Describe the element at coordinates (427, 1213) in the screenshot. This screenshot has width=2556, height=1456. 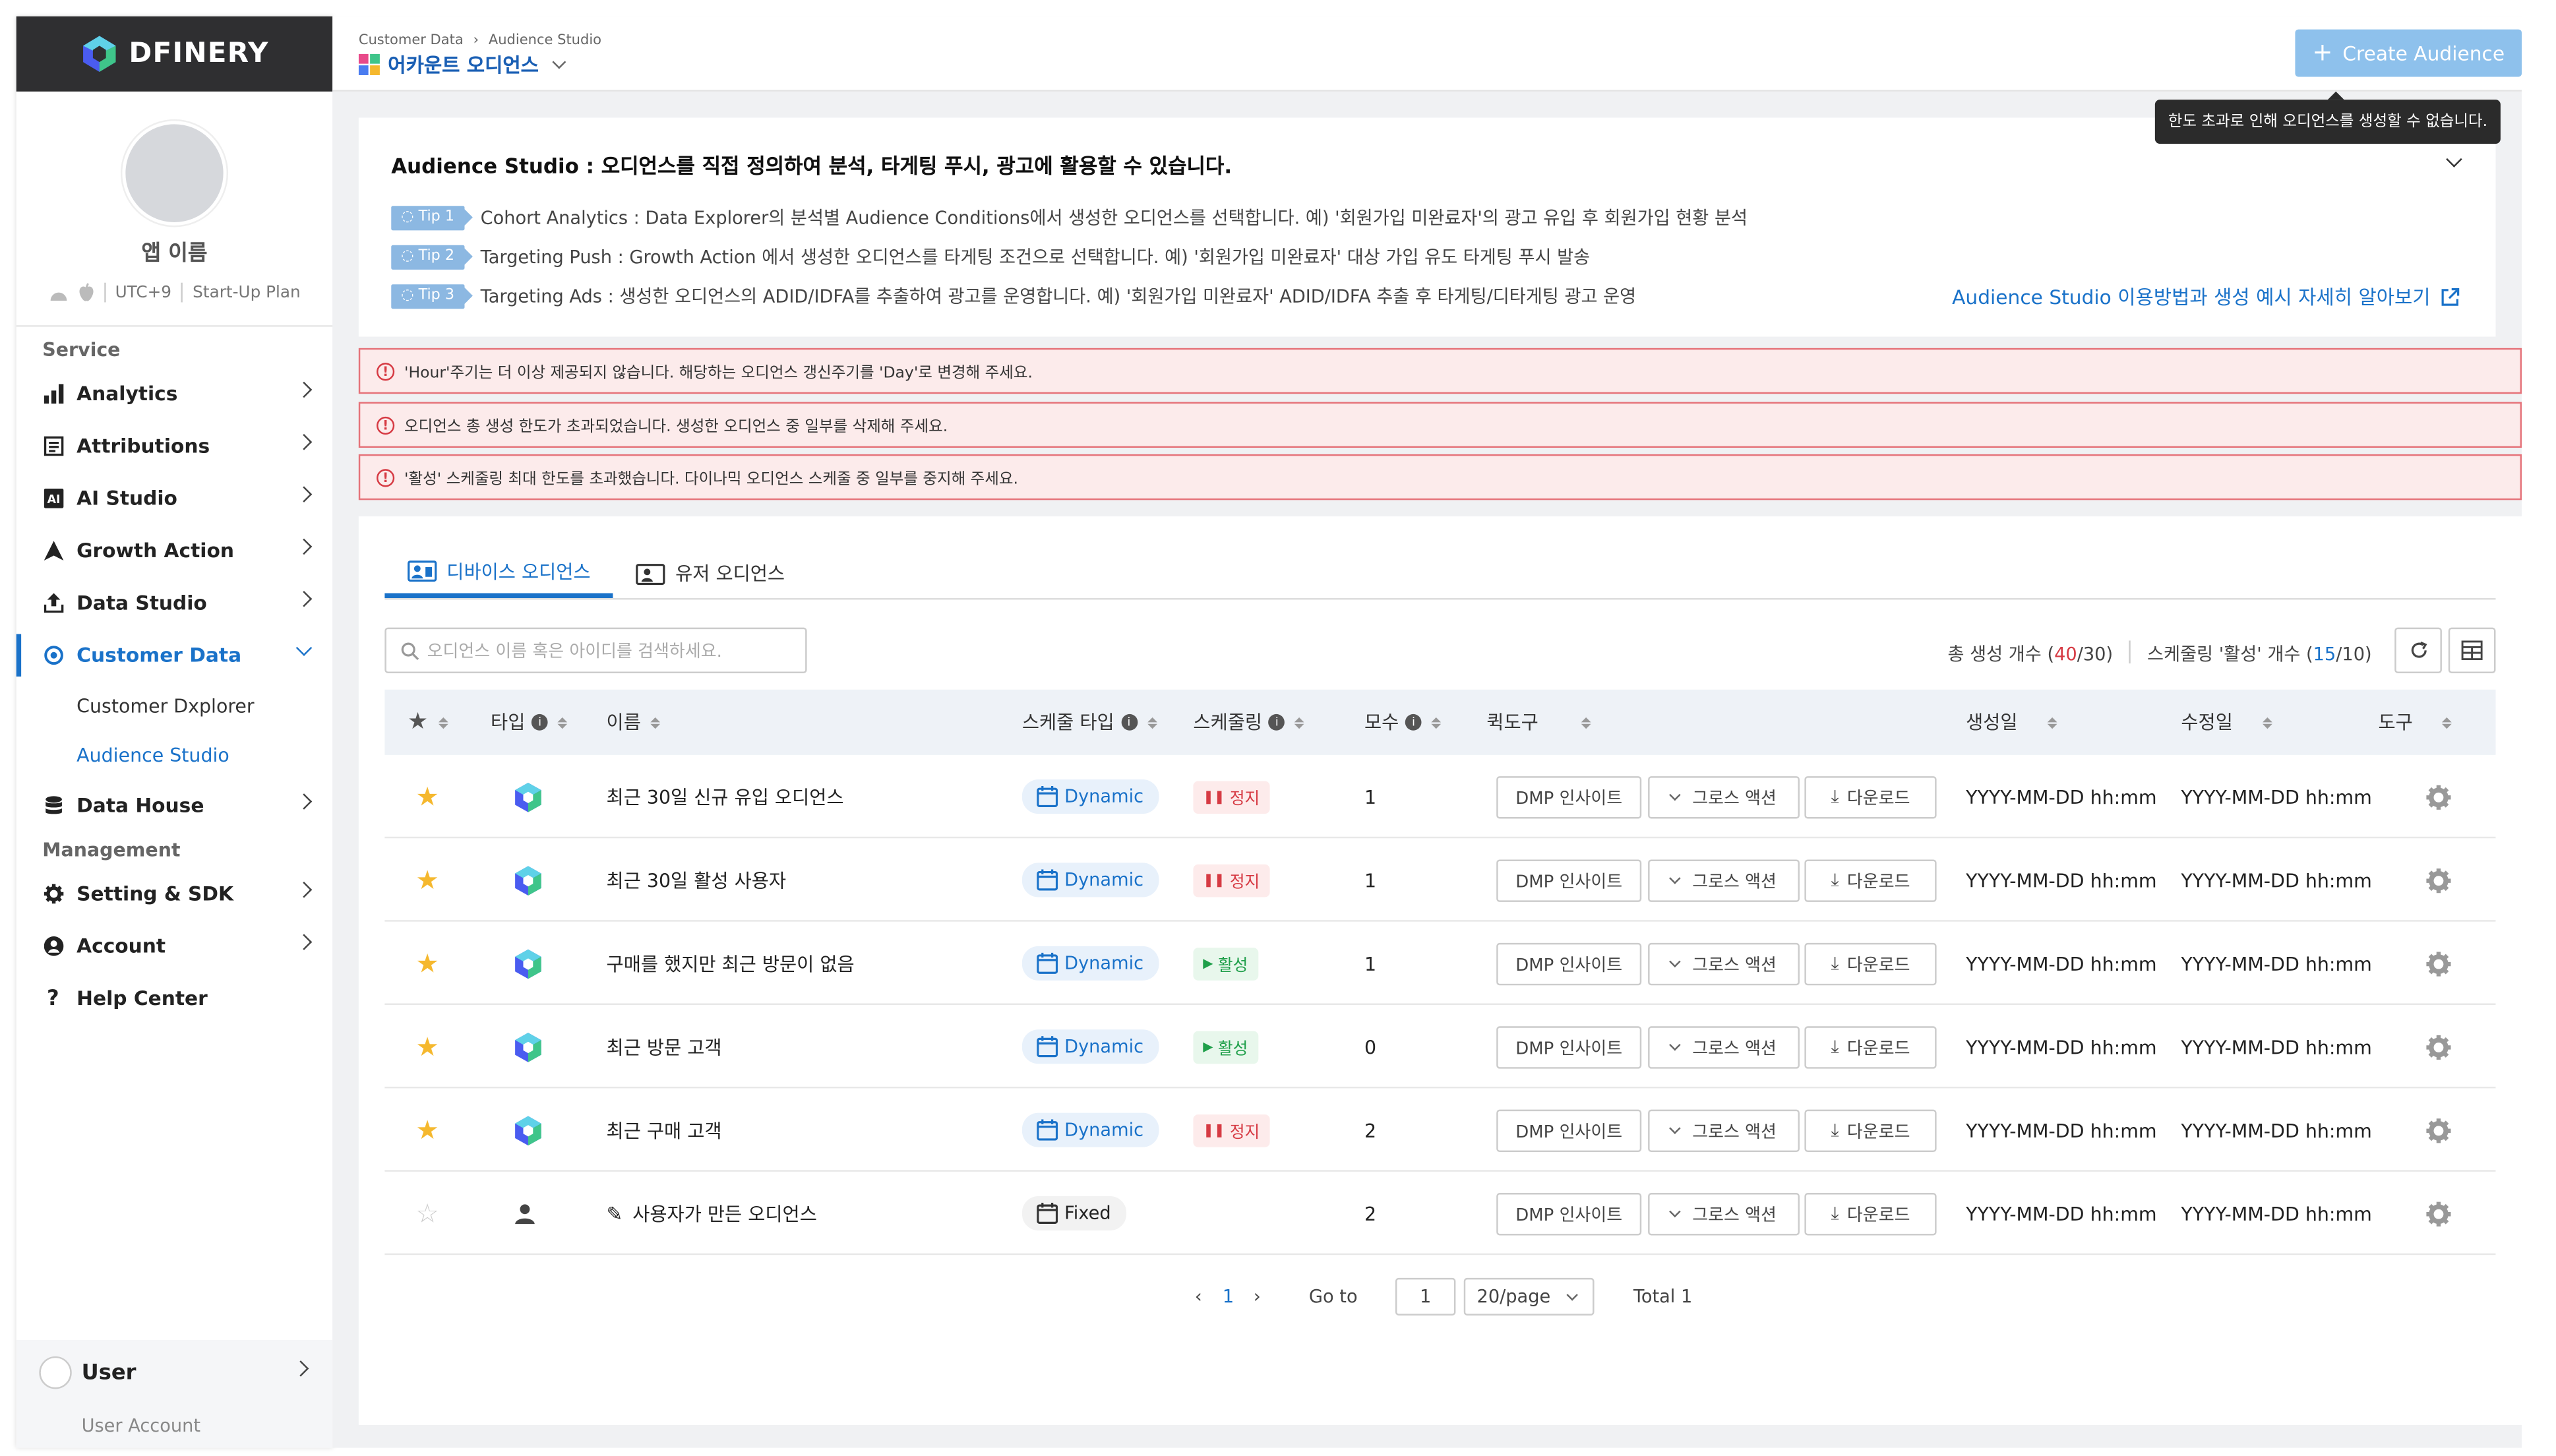
I see `star-outline-icon: ☆` at that location.